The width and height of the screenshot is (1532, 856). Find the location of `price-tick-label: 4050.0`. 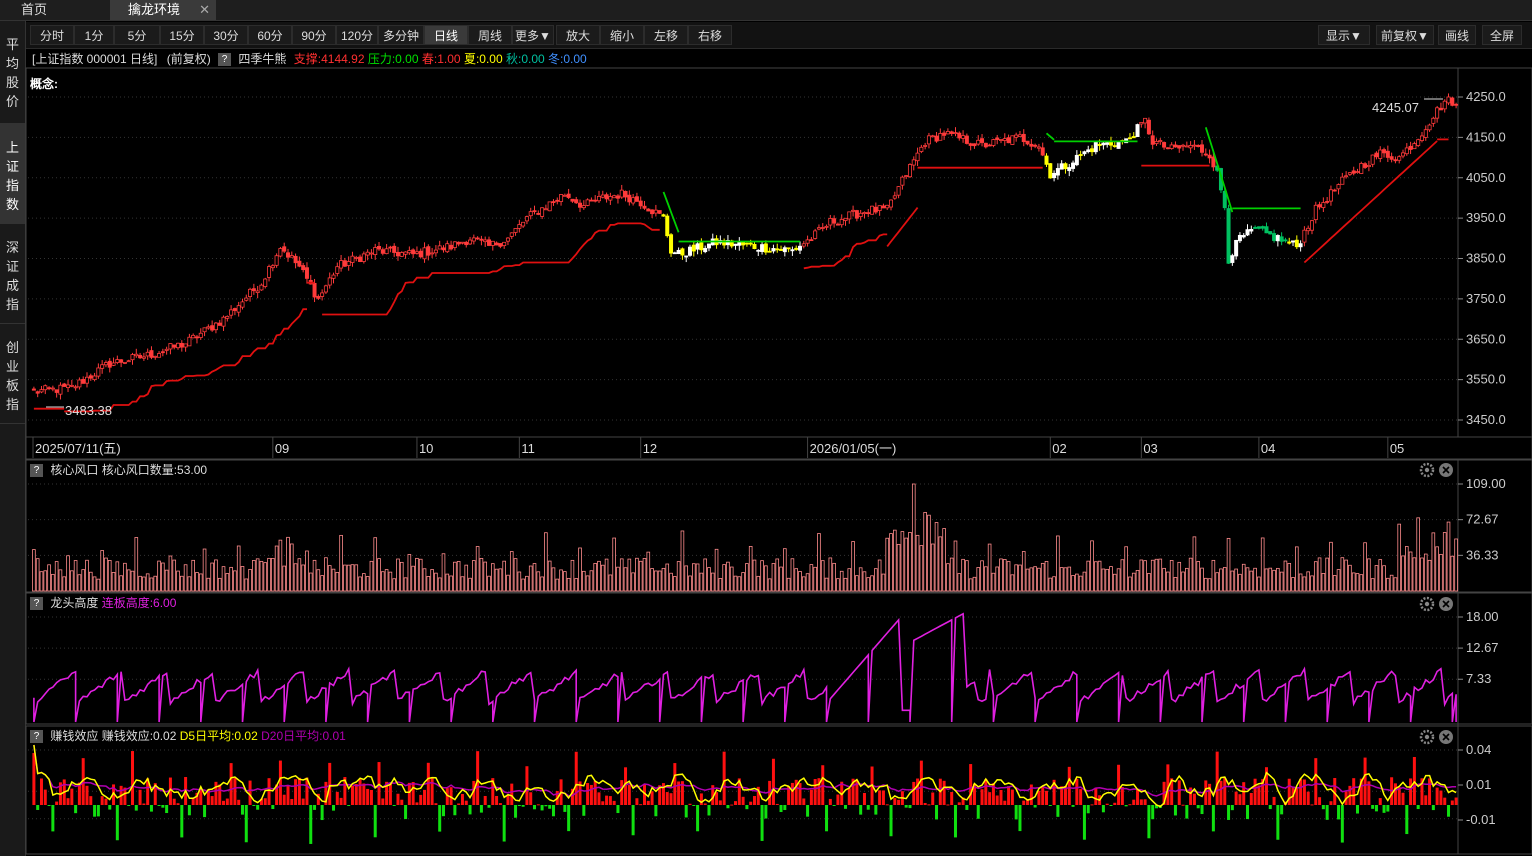

price-tick-label: 4050.0 is located at coordinates (1486, 177).